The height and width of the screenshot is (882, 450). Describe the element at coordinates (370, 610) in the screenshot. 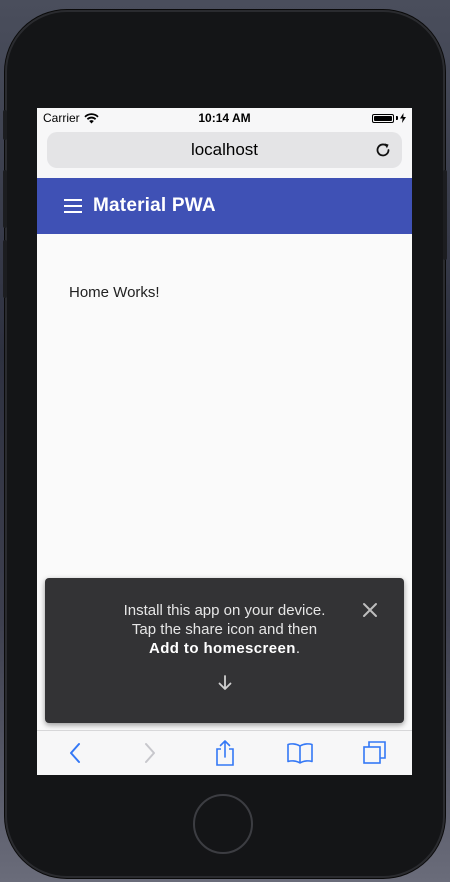

I see `close-icon` at that location.